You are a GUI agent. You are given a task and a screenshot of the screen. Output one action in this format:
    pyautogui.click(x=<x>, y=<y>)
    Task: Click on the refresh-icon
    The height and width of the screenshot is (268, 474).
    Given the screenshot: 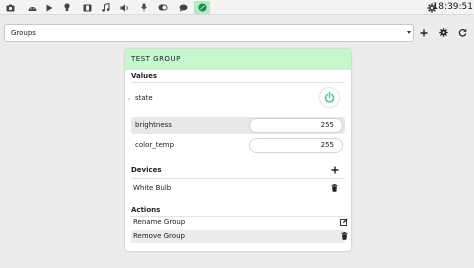 What is the action you would take?
    pyautogui.click(x=462, y=32)
    